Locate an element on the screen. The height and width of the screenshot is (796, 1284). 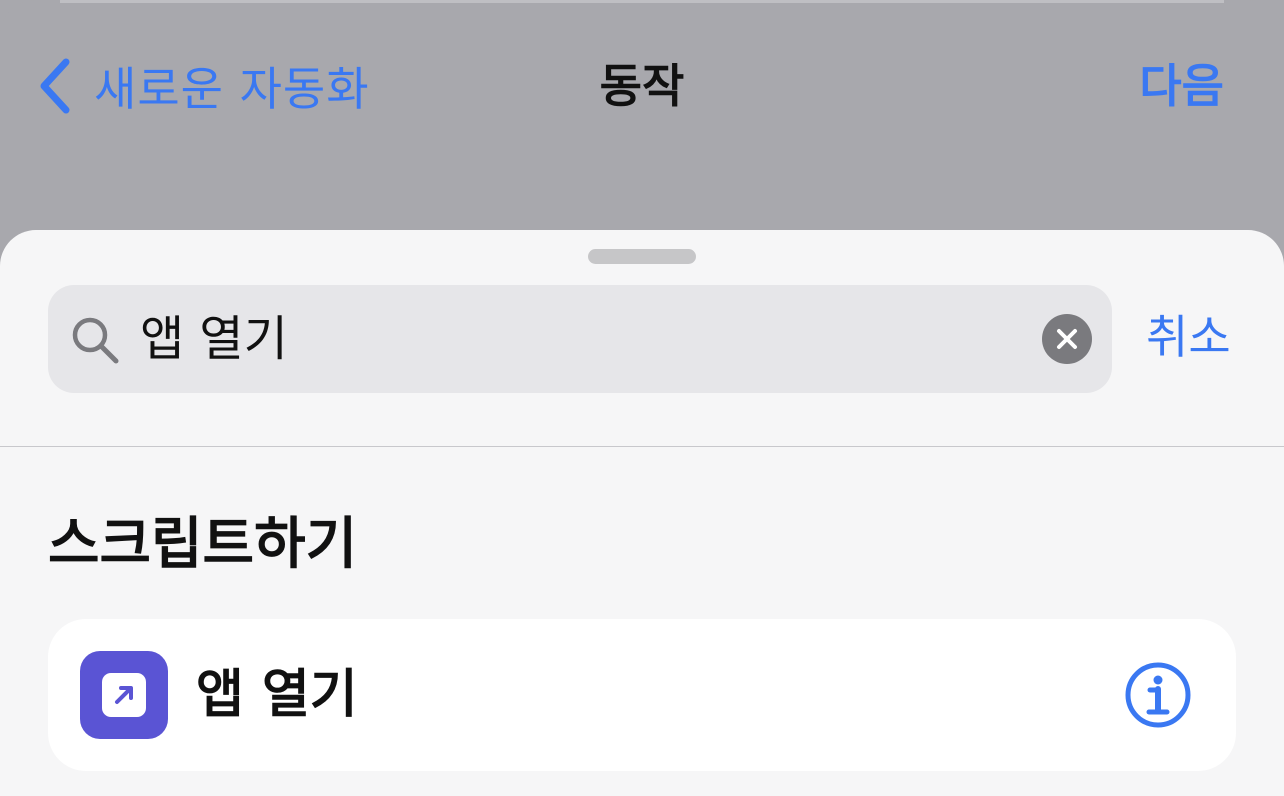
close-icon is located at coordinates (1067, 339).